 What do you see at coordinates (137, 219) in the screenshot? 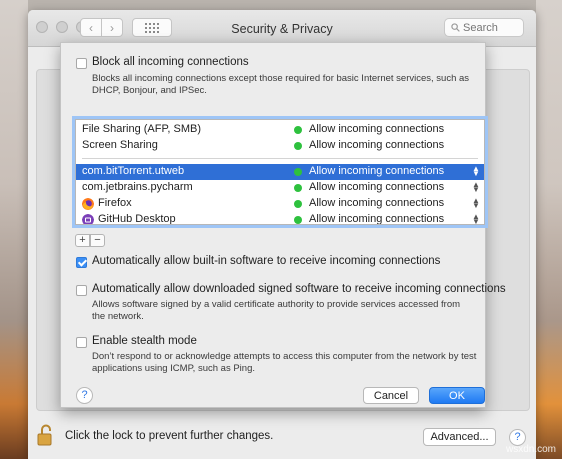
I see `app-name: GitHub Desktop` at bounding box center [137, 219].